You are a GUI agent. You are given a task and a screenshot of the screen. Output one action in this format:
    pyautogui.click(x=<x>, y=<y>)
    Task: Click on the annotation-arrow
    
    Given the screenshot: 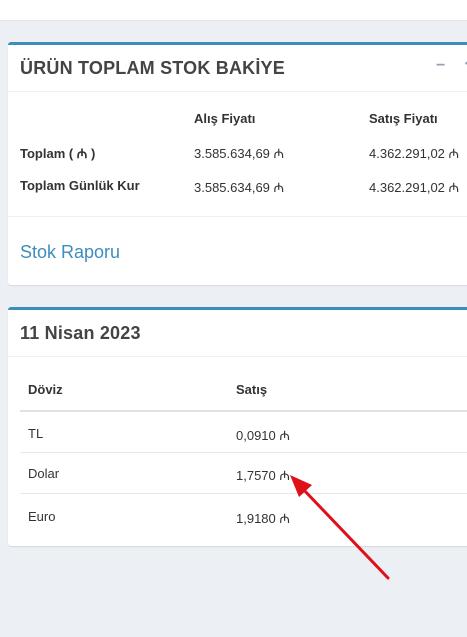 What is the action you would take?
    pyautogui.click(x=340, y=527)
    